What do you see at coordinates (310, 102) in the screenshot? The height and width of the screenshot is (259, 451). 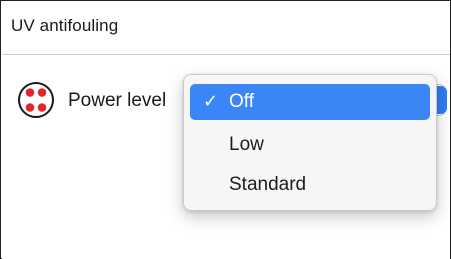 I see `menu-item-off: ✓ Off` at bounding box center [310, 102].